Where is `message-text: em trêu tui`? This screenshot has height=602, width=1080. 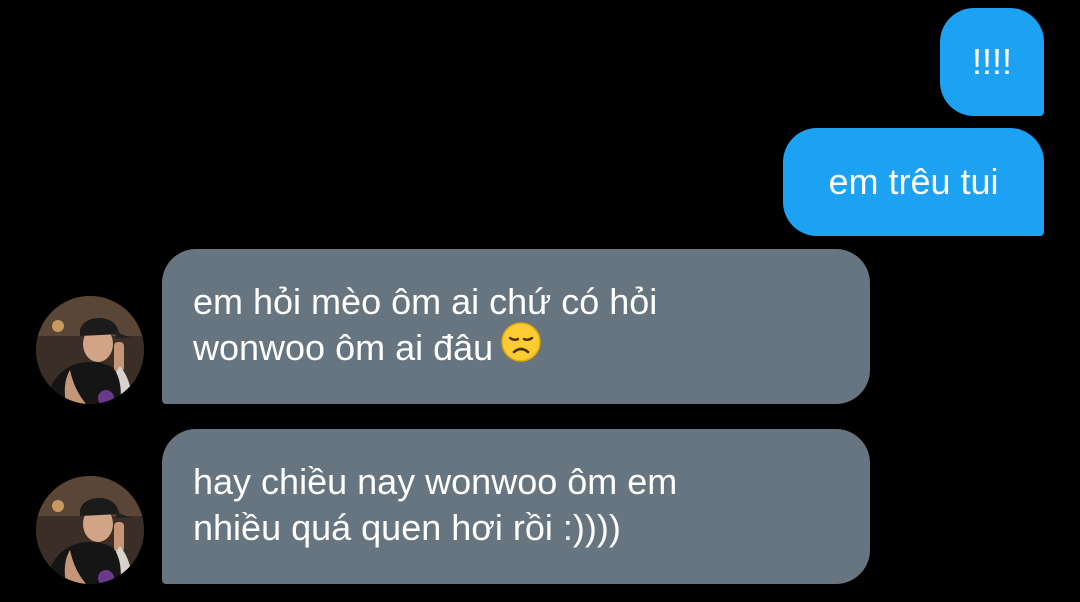
message-text: em trêu tui is located at coordinates (913, 181).